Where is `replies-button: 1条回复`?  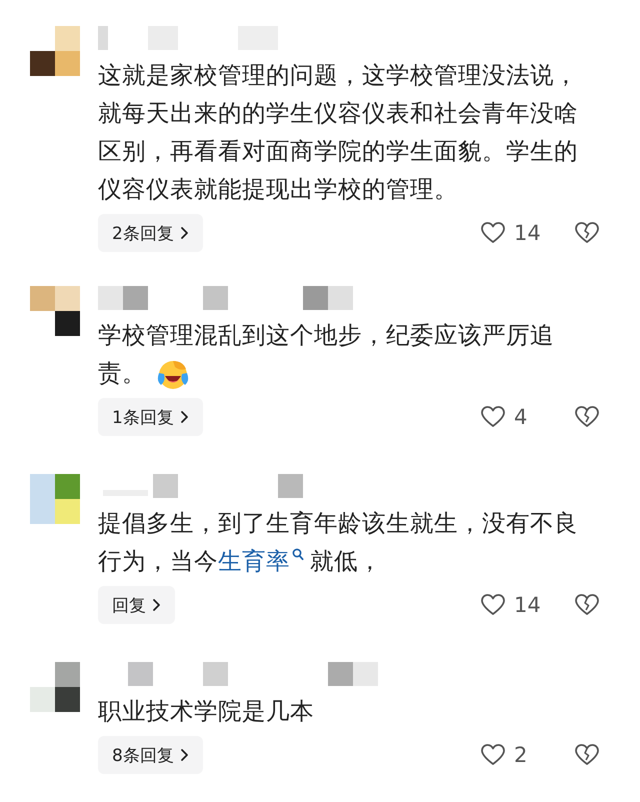 replies-button: 1条回复 is located at coordinates (150, 417).